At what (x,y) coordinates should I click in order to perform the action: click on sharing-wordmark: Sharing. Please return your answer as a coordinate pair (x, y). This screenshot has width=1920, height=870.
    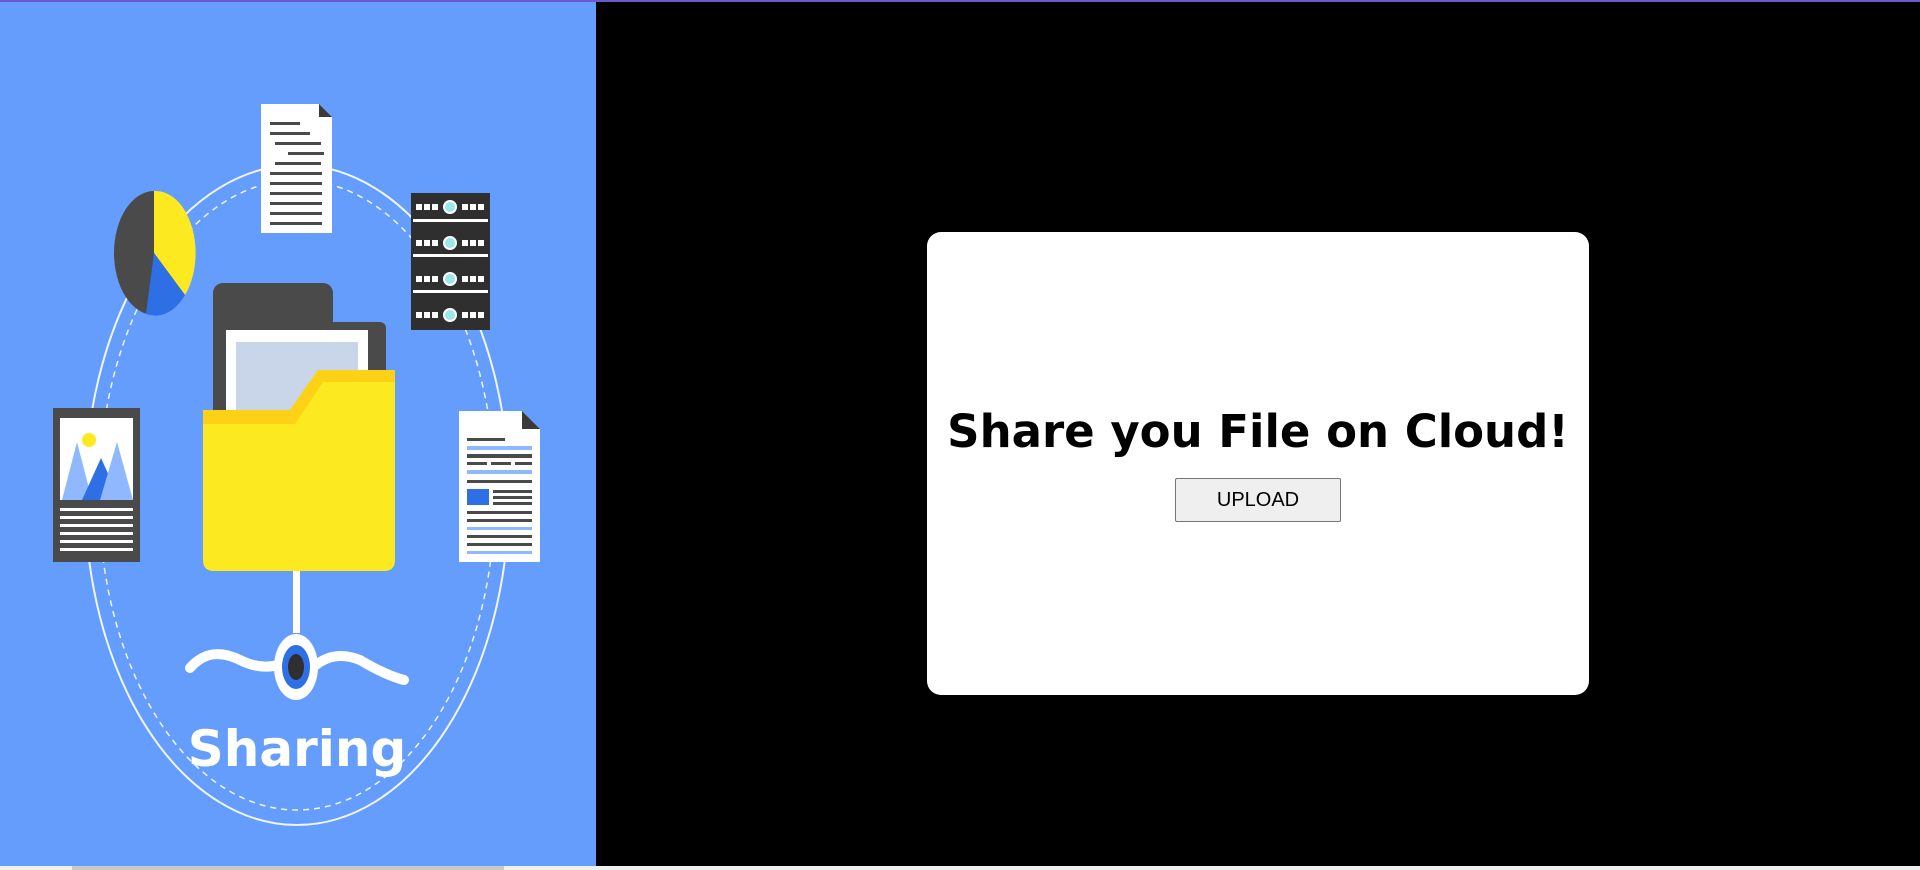
    Looking at the image, I should click on (297, 749).